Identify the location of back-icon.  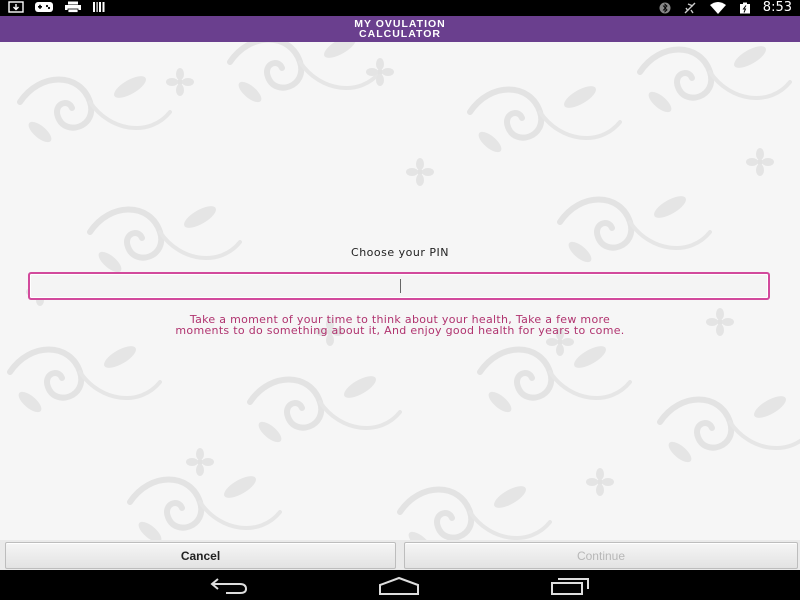
(229, 586).